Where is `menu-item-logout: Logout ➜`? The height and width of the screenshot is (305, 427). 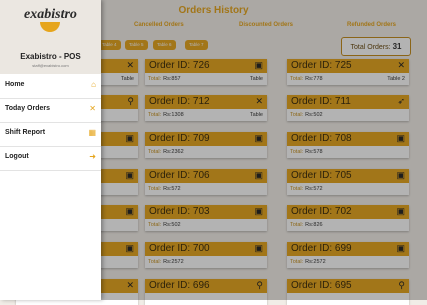 menu-item-logout: Logout ➜ is located at coordinates (50, 158).